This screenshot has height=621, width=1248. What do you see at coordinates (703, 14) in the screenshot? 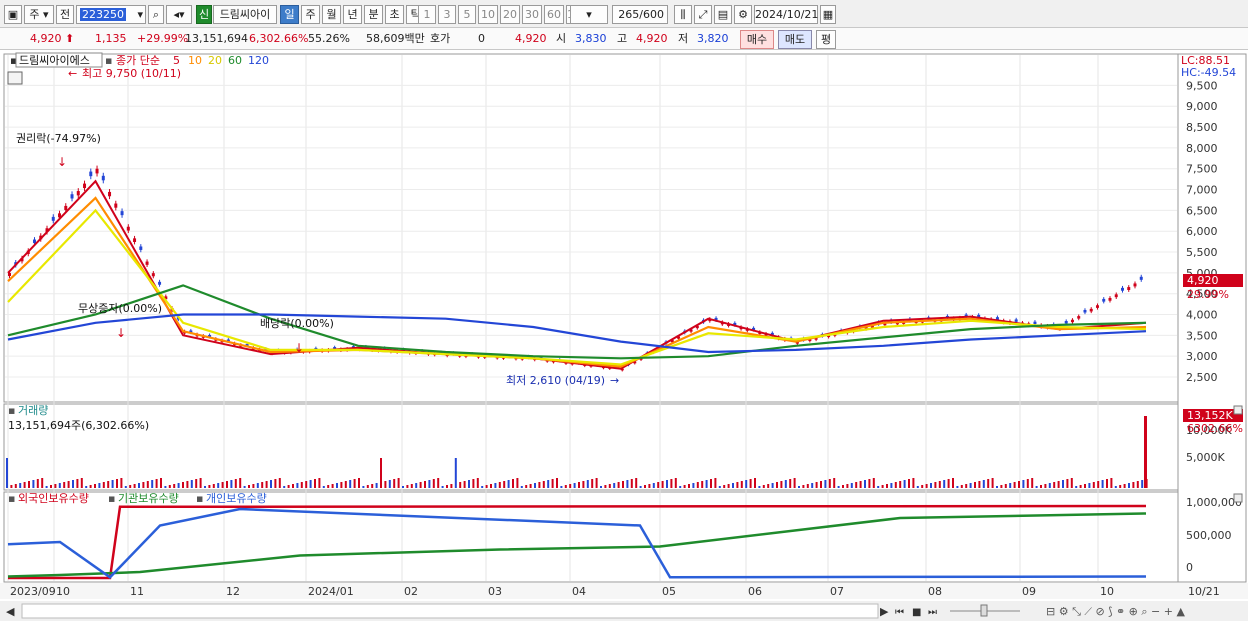
I see `trend-icon: ⤢` at bounding box center [703, 14].